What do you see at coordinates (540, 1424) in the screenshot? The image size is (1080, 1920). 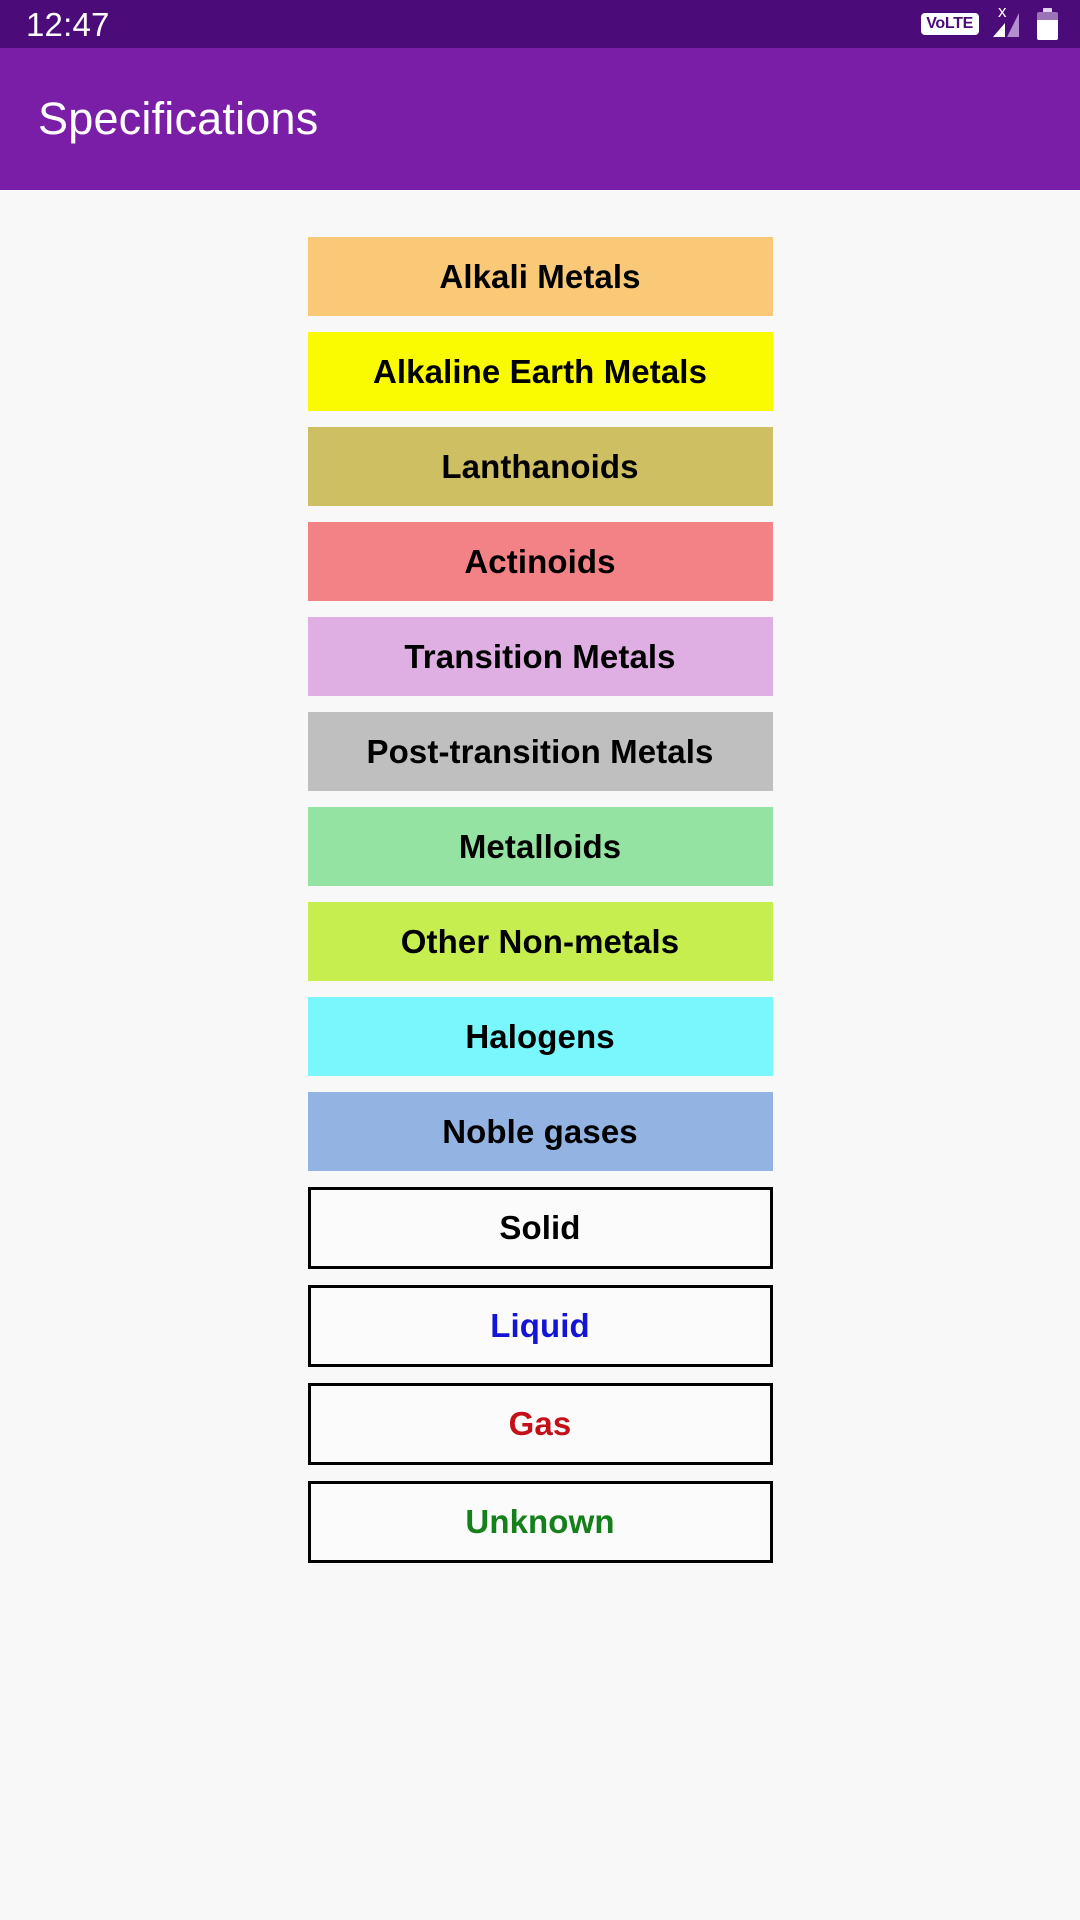 I see `spec-button-gas: Gas` at bounding box center [540, 1424].